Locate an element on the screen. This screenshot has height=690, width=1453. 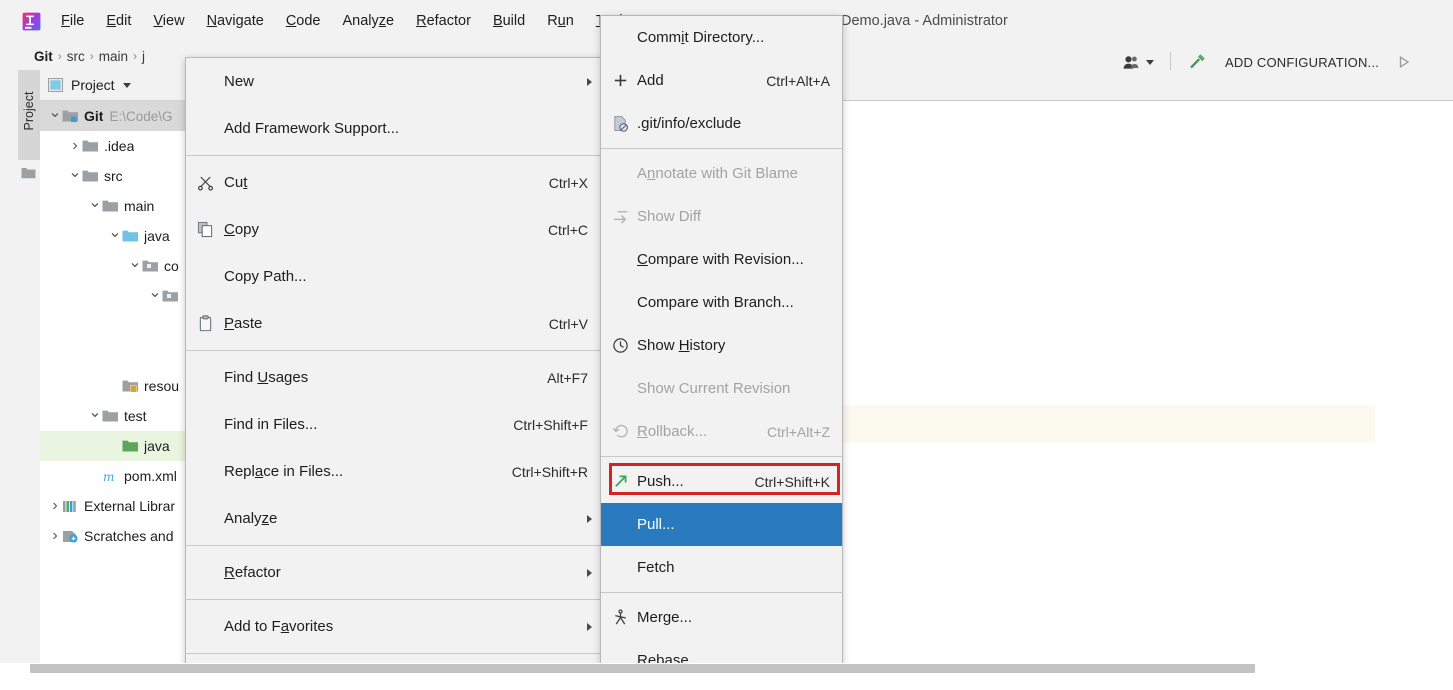
menu-item-new: New is located at coordinates (396, 81).